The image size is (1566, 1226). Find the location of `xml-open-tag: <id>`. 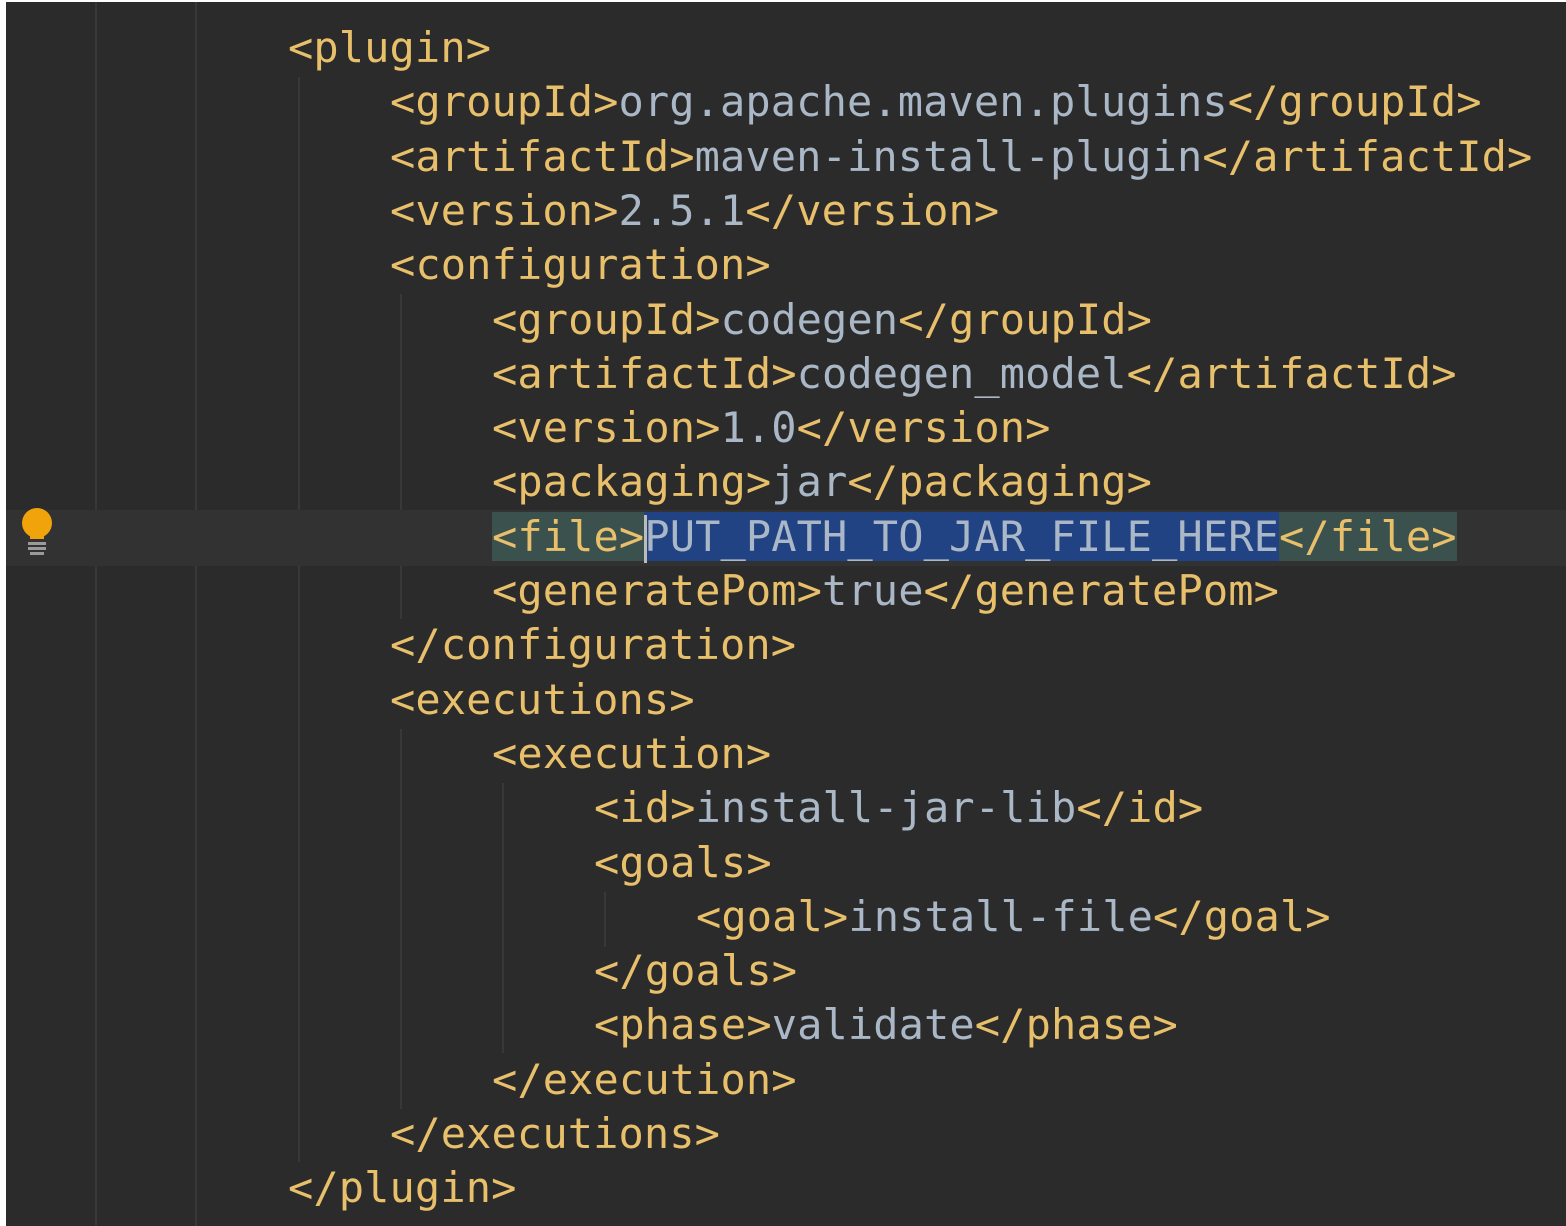

xml-open-tag: <id> is located at coordinates (645, 808).